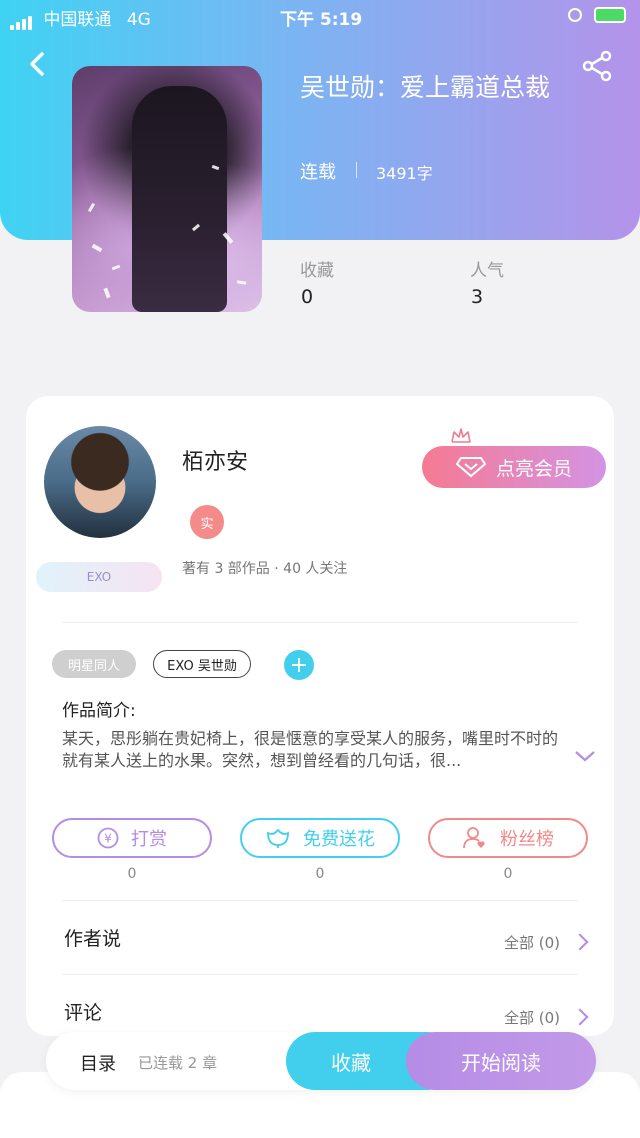 This screenshot has width=640, height=1138. I want to click on book-cover, so click(167, 189).